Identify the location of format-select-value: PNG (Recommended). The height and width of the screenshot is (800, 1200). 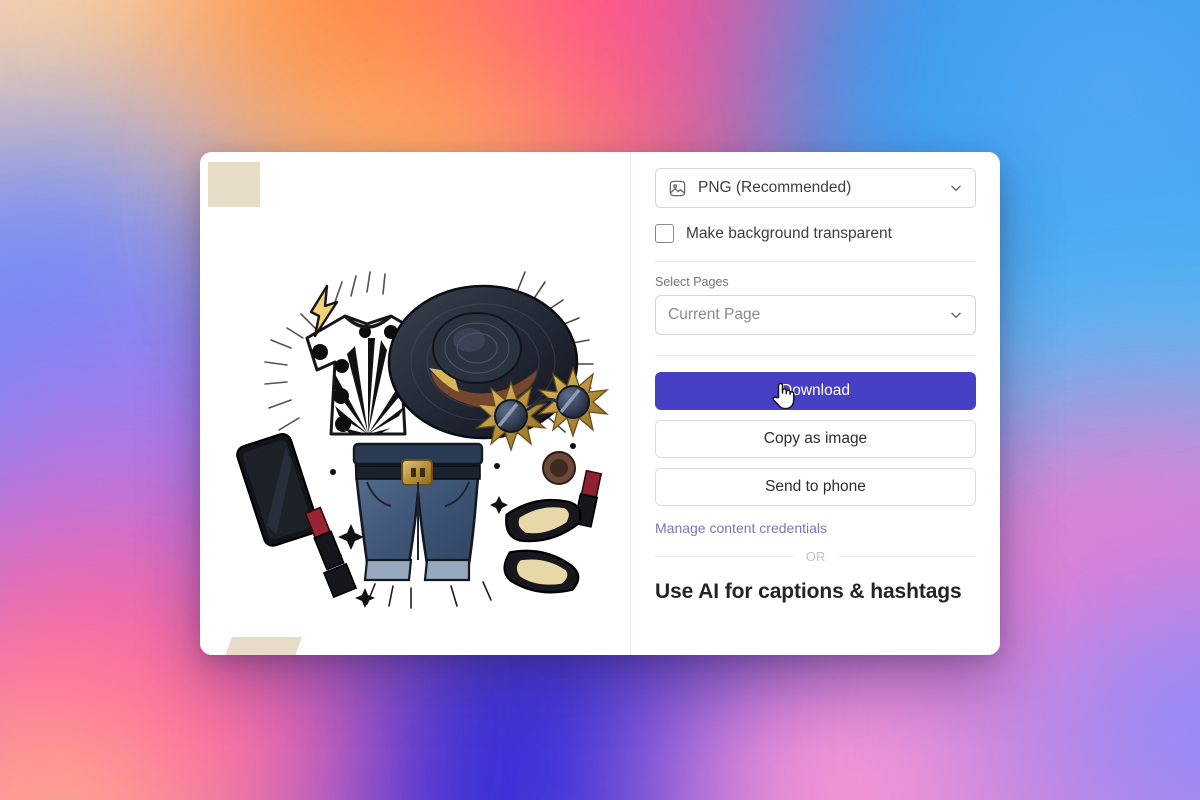
(775, 187).